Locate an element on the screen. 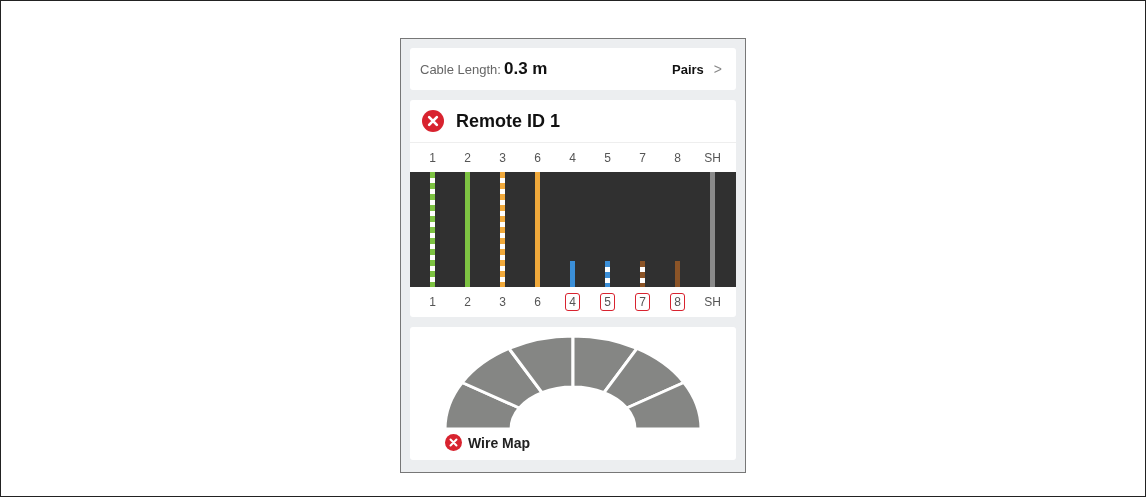 This screenshot has width=1146, height=497. cable-length-value: 0.3 m is located at coordinates (525, 69).